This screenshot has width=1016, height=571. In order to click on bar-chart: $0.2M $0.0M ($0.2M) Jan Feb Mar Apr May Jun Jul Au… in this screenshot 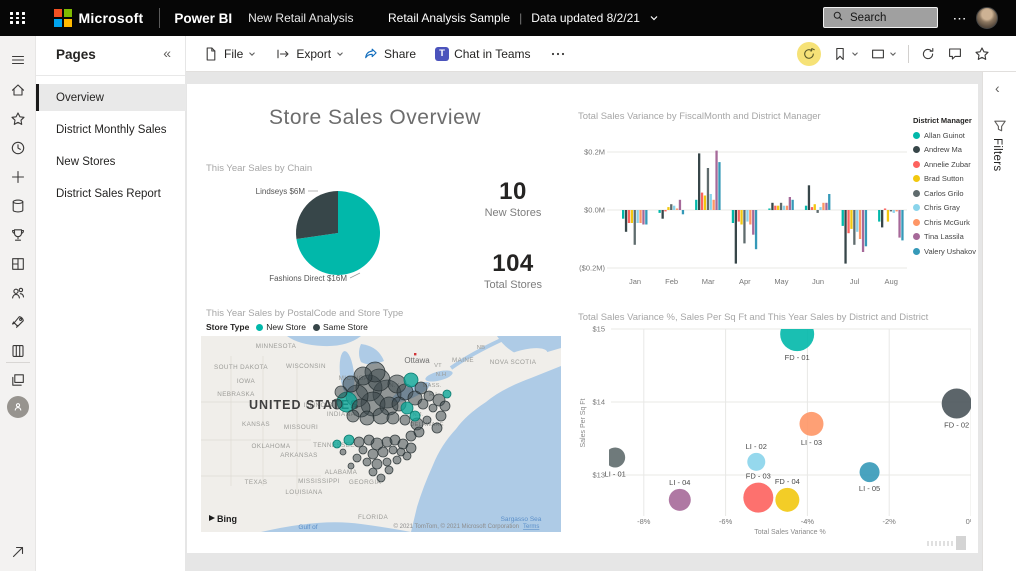, I will do `click(745, 206)`.